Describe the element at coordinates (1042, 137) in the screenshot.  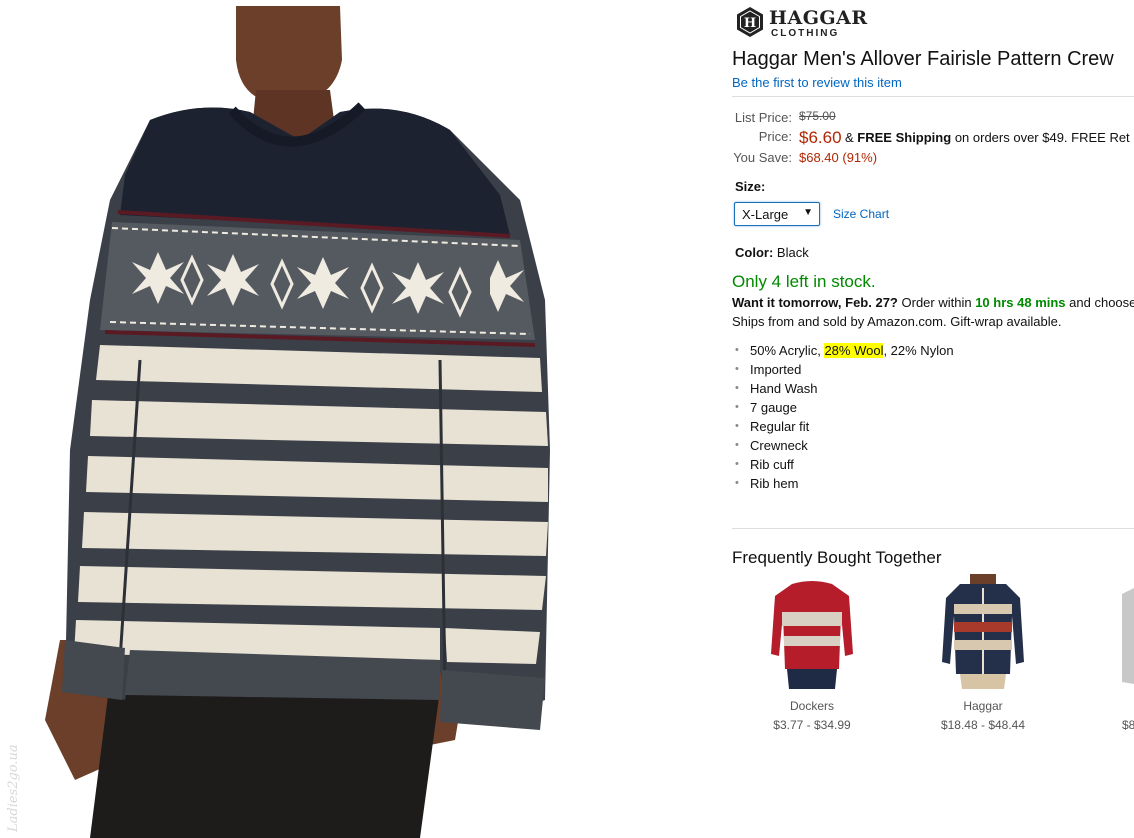
I see `shipping-suffix: on orders over $49. FREE Ret` at that location.